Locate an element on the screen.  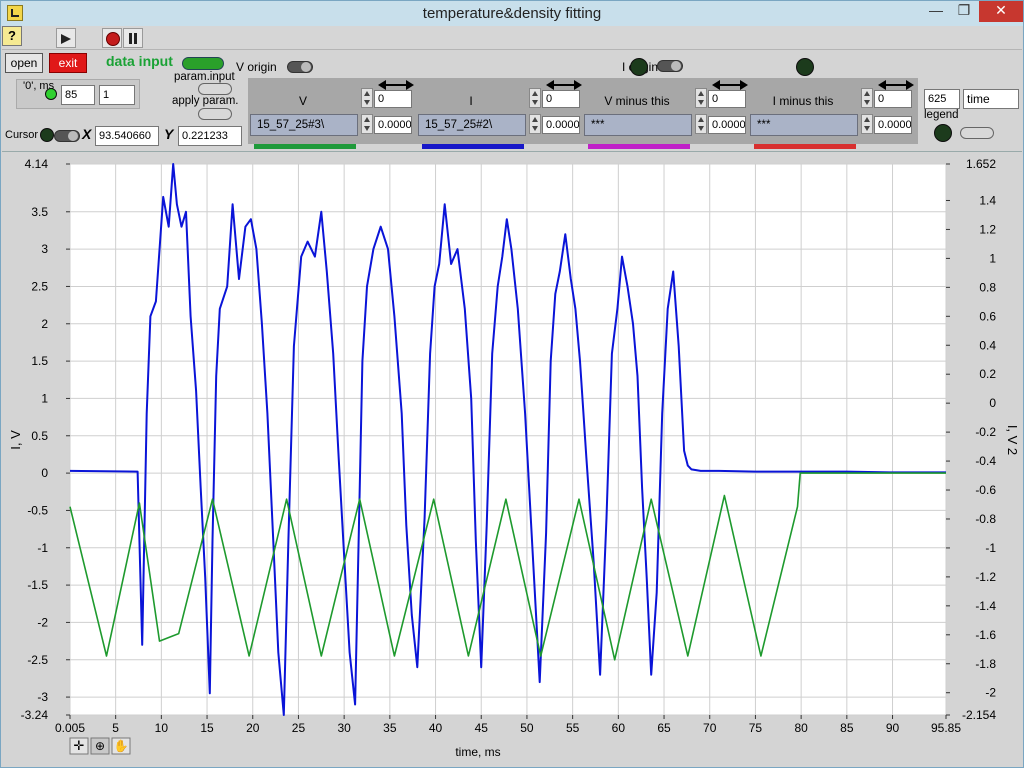
y-tick-label-right: 0 is located at coordinates (992, 403).